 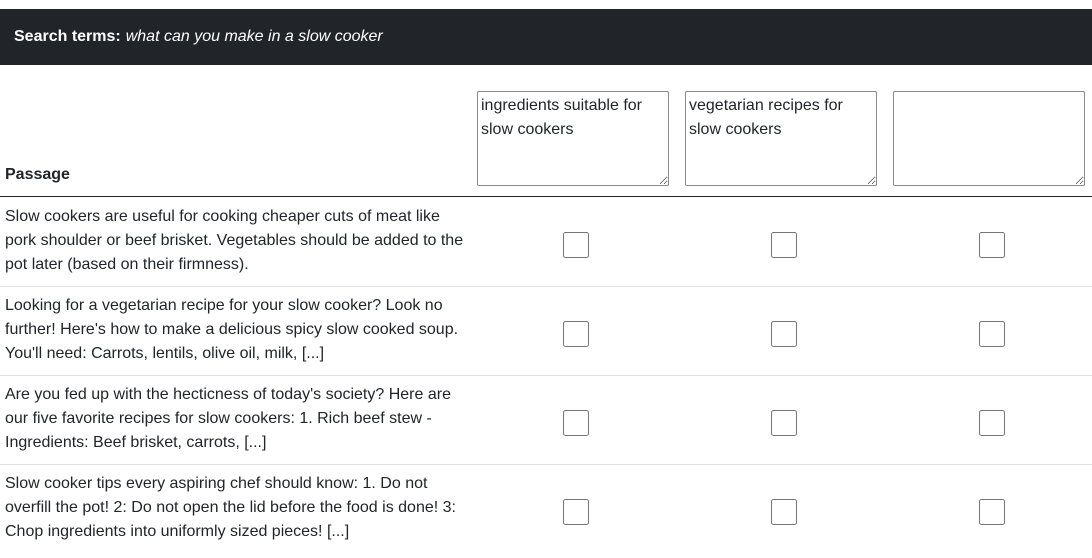 What do you see at coordinates (254, 36) in the screenshot?
I see `search-query-text: what can you make in a slow cooker` at bounding box center [254, 36].